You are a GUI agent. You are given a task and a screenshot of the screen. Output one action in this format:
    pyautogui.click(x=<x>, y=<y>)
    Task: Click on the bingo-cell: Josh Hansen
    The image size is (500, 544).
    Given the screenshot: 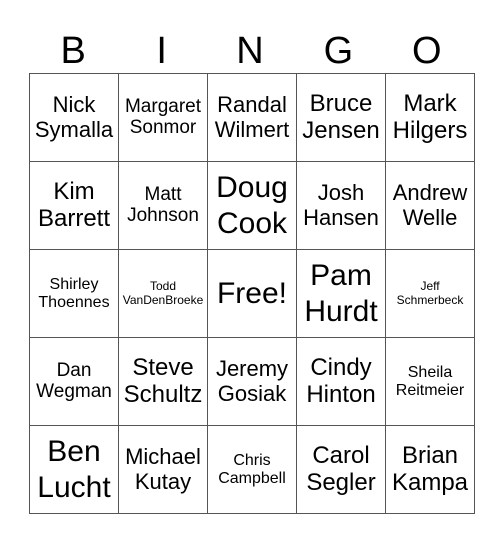 What is the action you would take?
    pyautogui.click(x=341, y=205)
    